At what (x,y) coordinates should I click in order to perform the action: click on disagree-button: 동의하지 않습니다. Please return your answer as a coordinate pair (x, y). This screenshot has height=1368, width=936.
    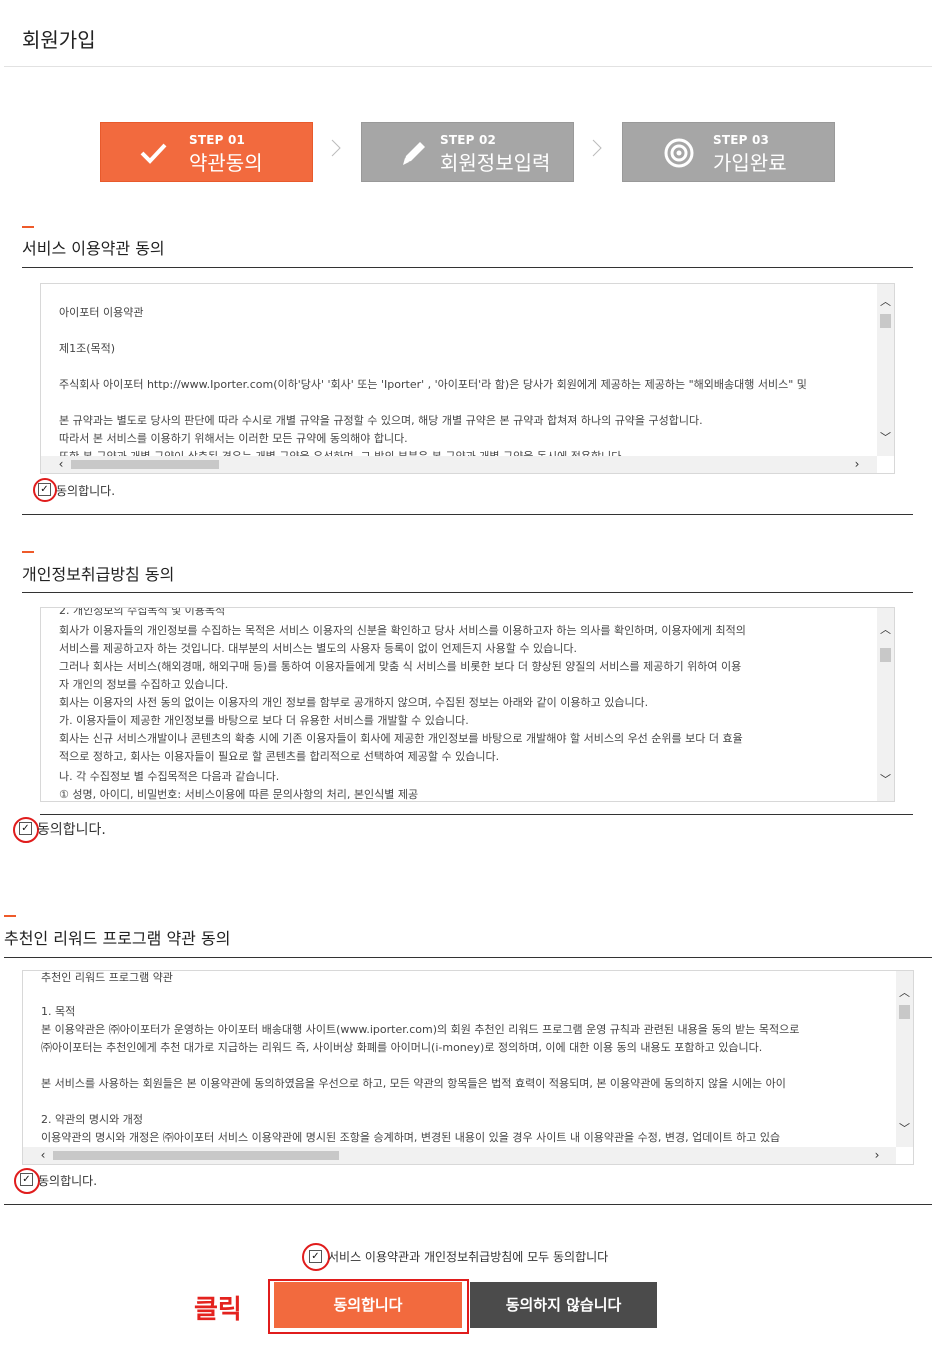
    Looking at the image, I should click on (563, 1305).